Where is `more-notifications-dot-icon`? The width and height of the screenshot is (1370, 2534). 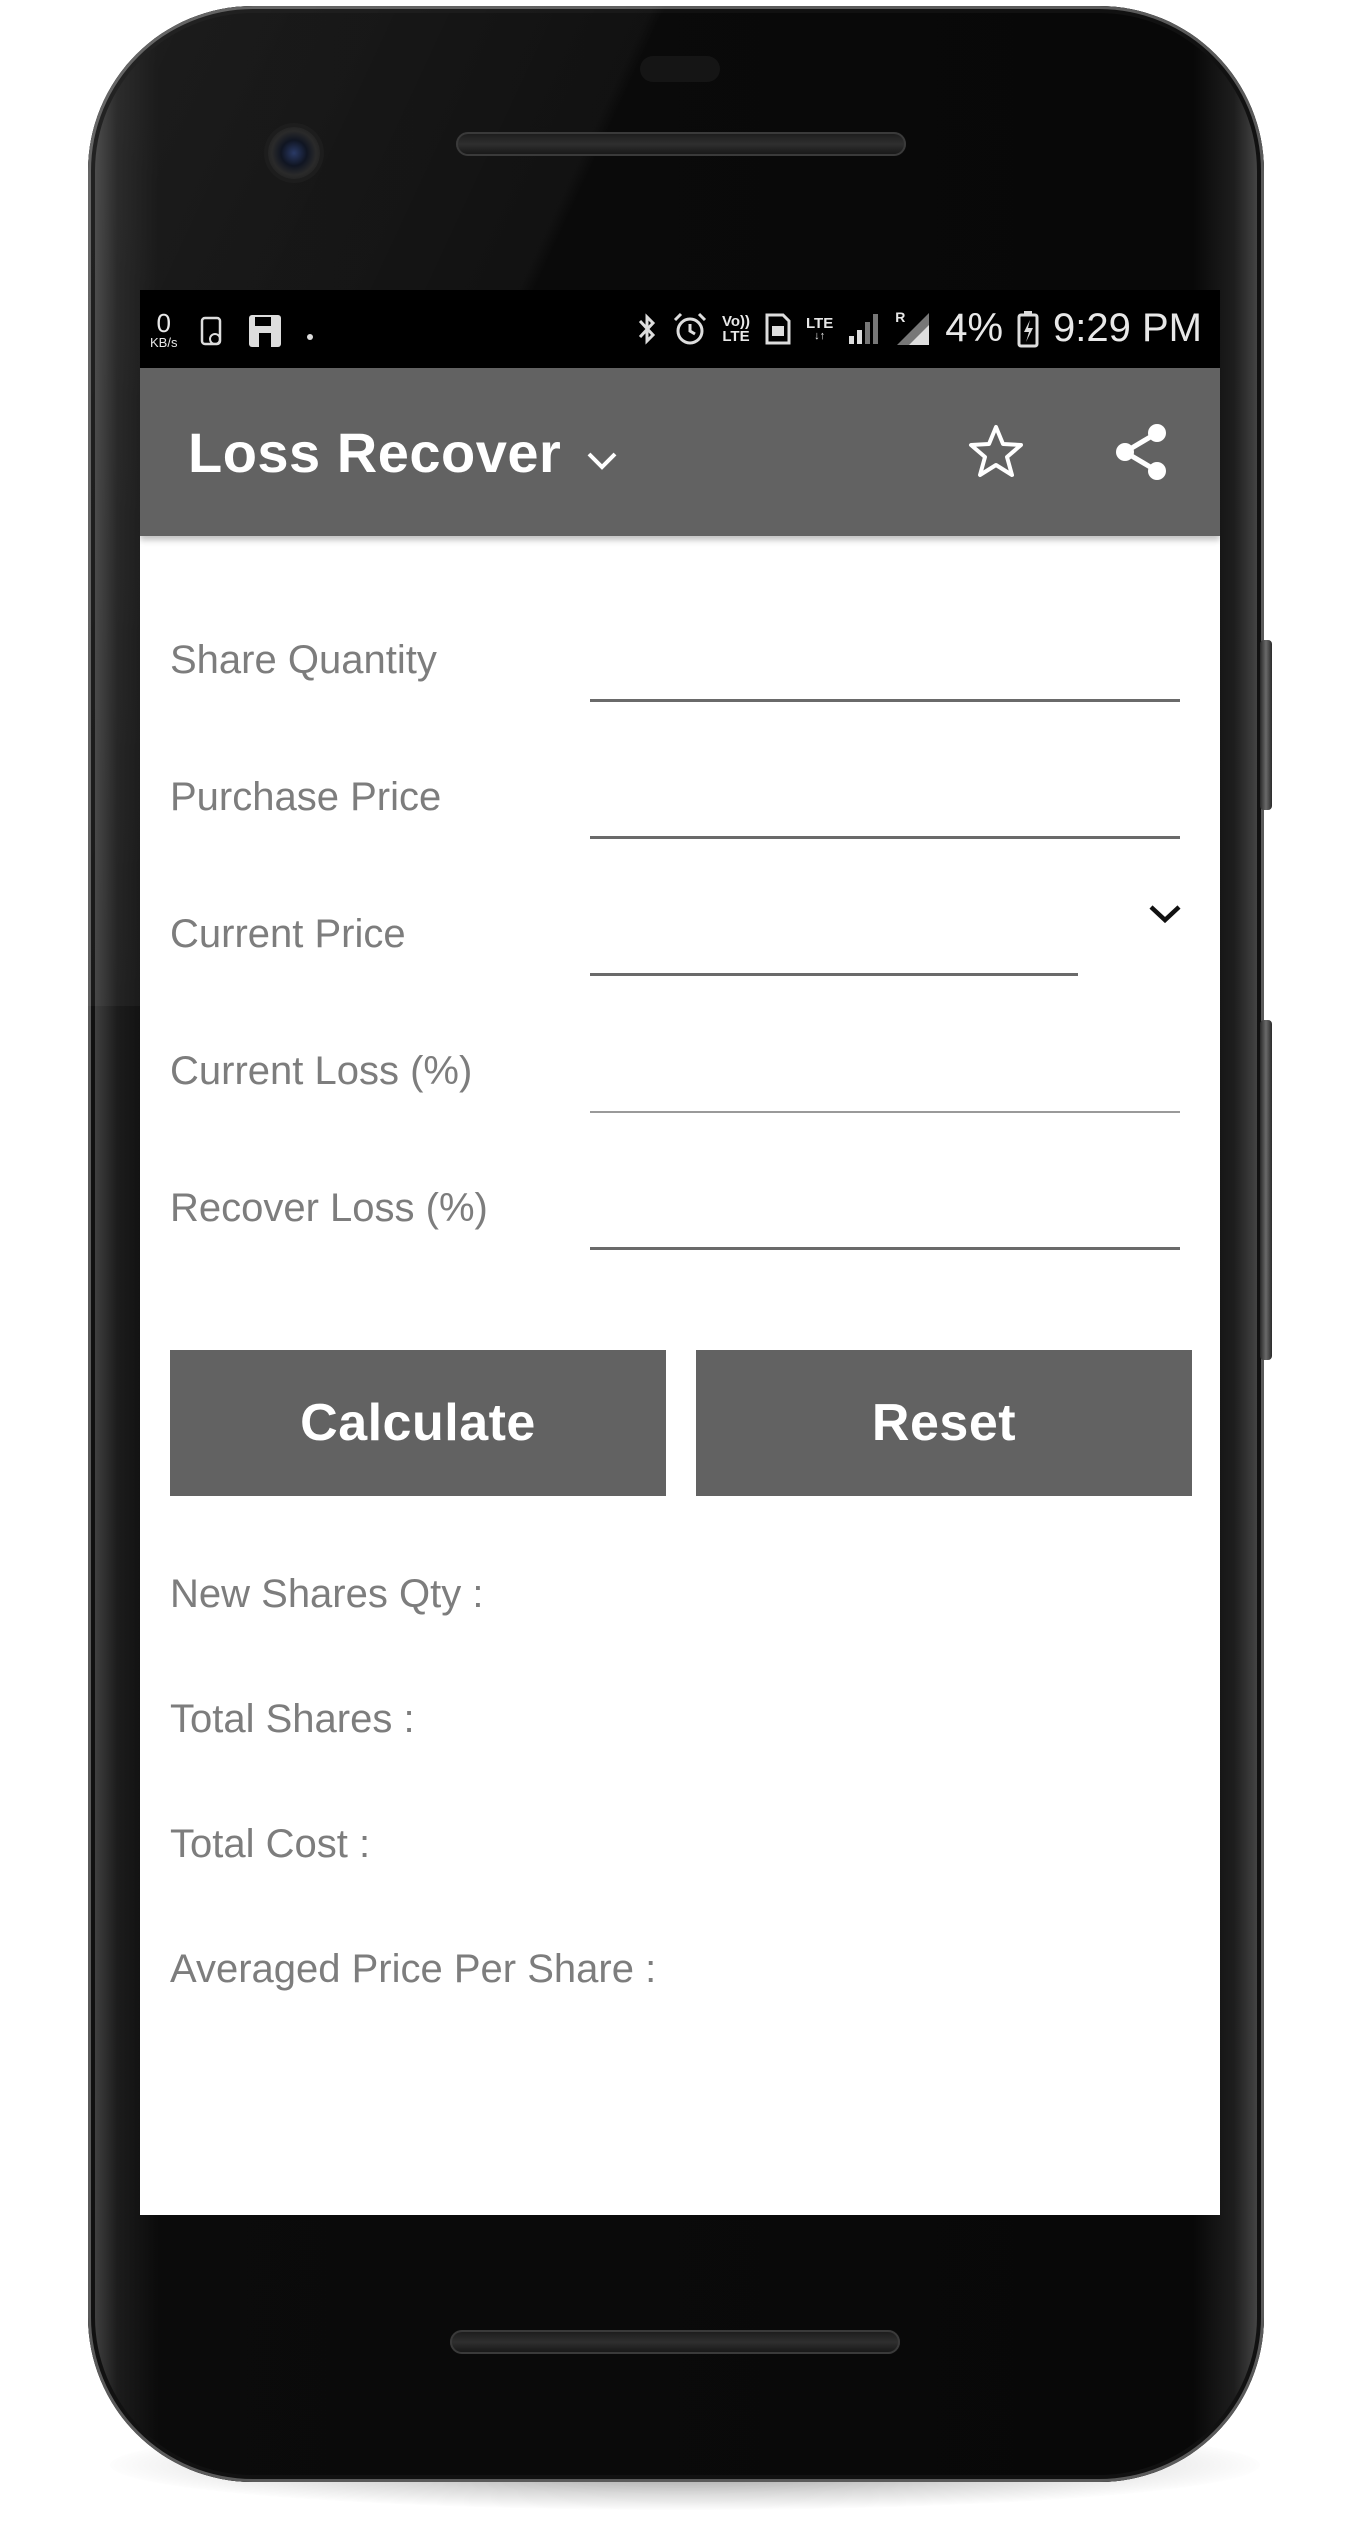 more-notifications-dot-icon is located at coordinates (310, 331).